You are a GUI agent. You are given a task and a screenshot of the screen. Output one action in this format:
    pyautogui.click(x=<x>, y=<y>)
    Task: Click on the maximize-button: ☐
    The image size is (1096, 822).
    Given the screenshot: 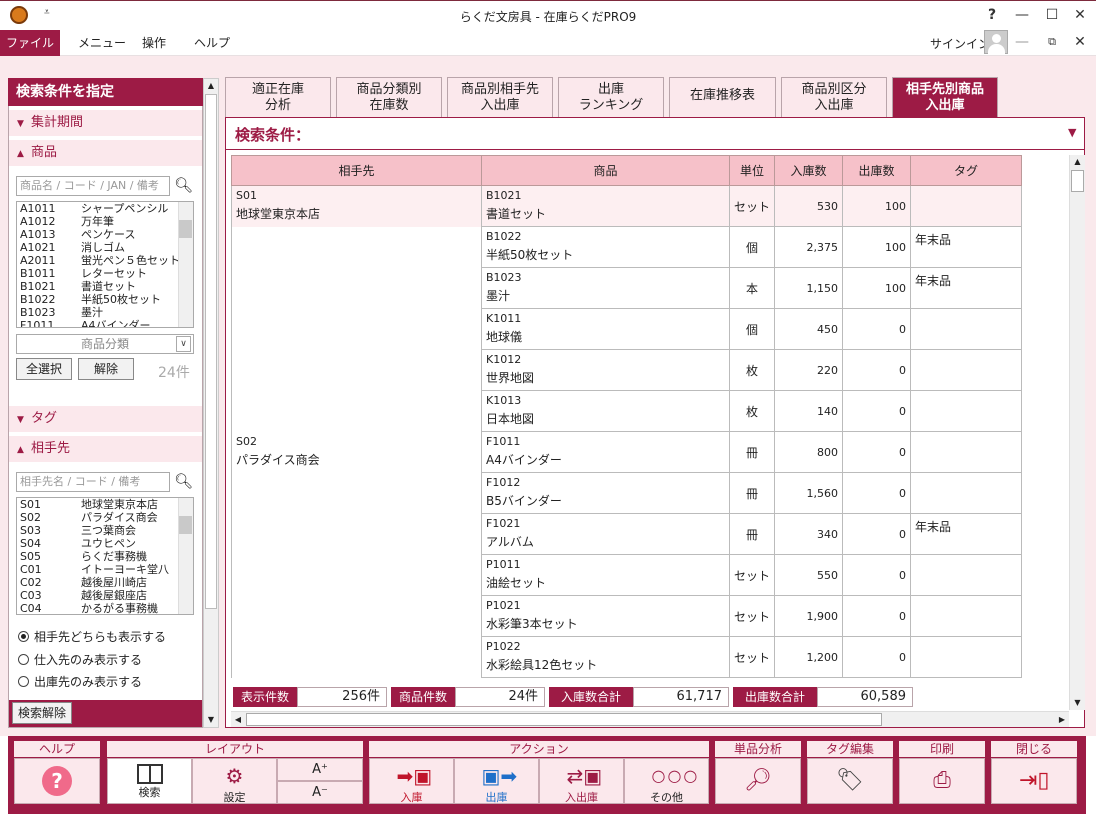 What is the action you would take?
    pyautogui.click(x=1052, y=15)
    